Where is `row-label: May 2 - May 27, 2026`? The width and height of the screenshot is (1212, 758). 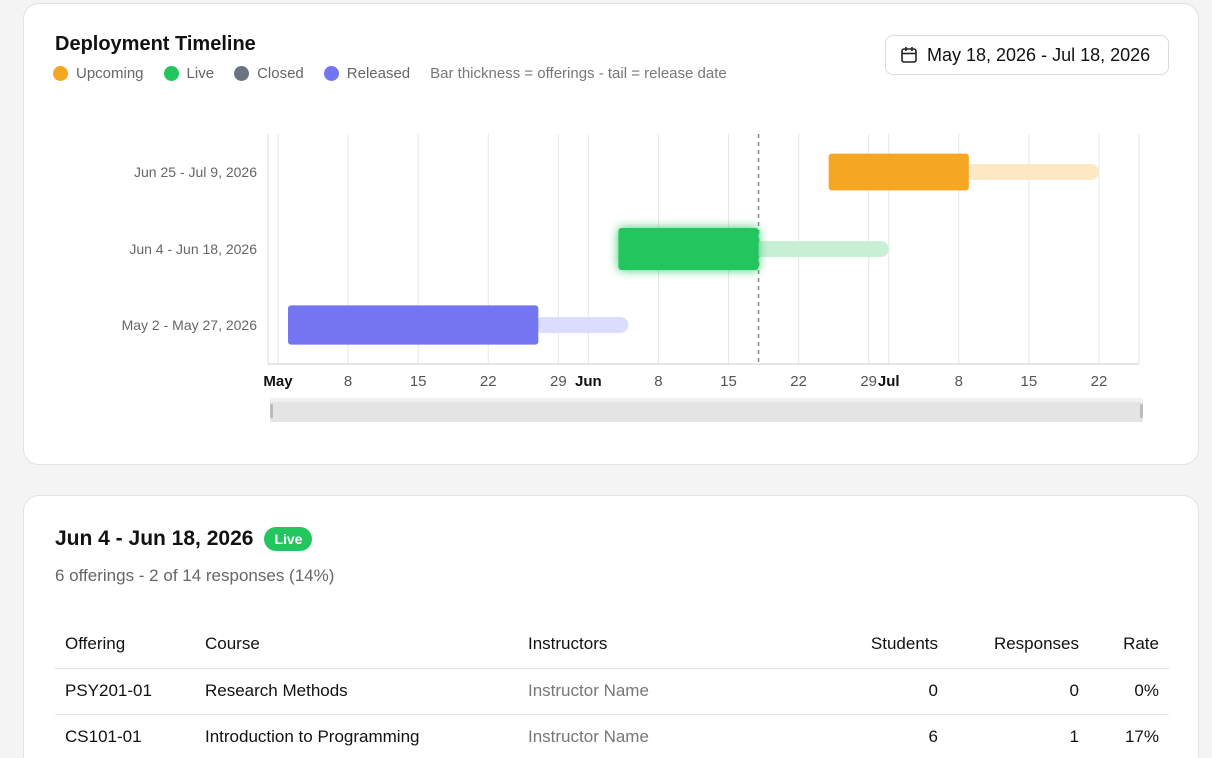
row-label: May 2 - May 27, 2026 is located at coordinates (190, 325).